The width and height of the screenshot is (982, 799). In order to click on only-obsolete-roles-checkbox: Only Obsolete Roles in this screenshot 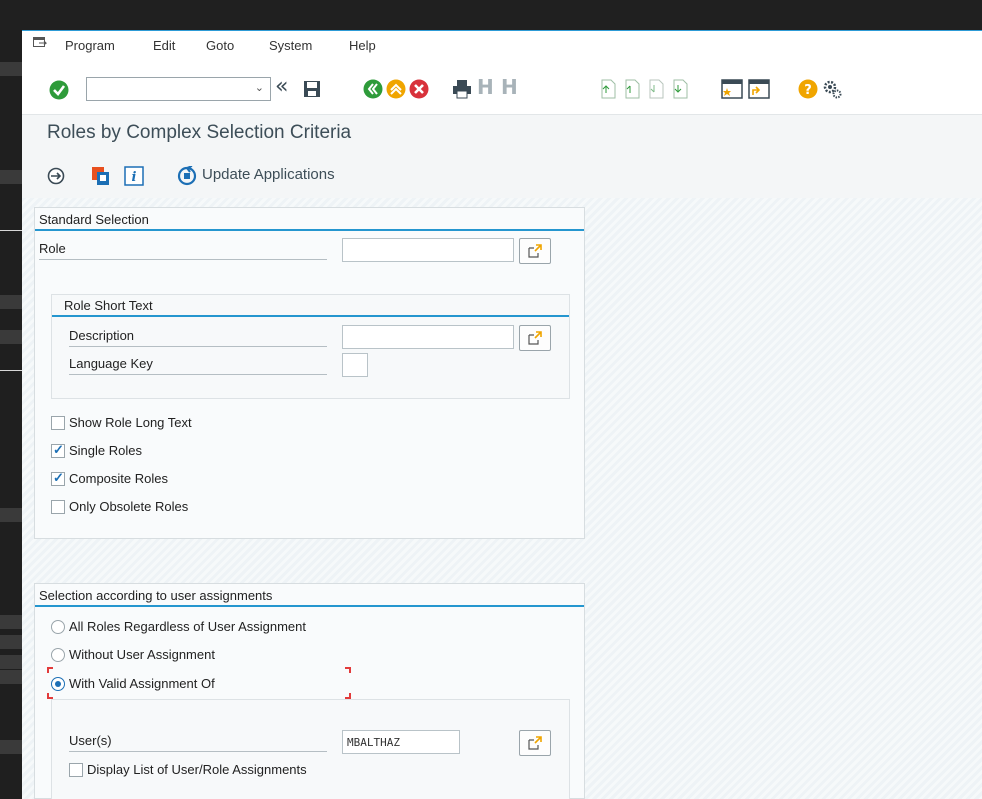, I will do `click(176, 508)`.